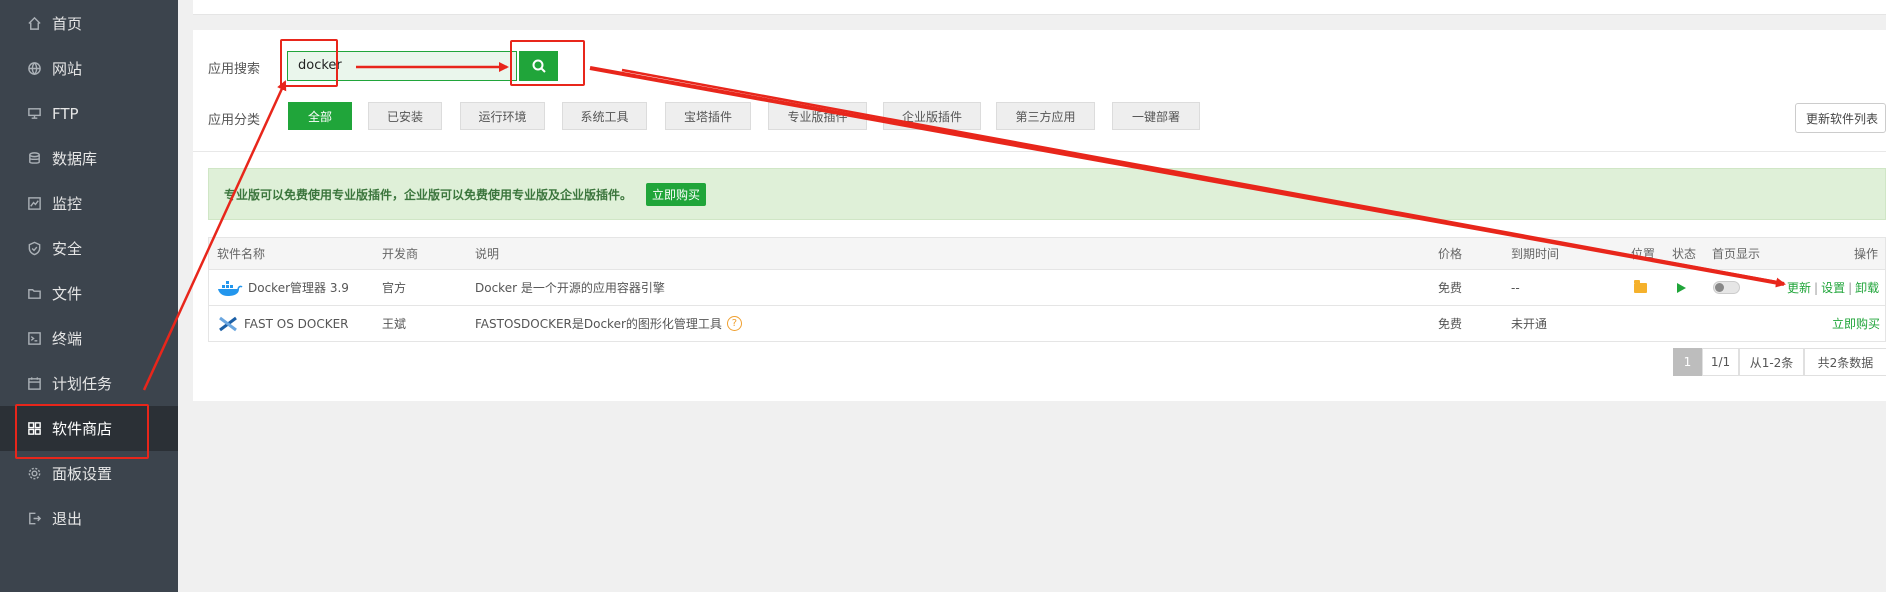 This screenshot has width=1886, height=592. What do you see at coordinates (67, 69) in the screenshot?
I see `sidebar-item-label: 网站` at bounding box center [67, 69].